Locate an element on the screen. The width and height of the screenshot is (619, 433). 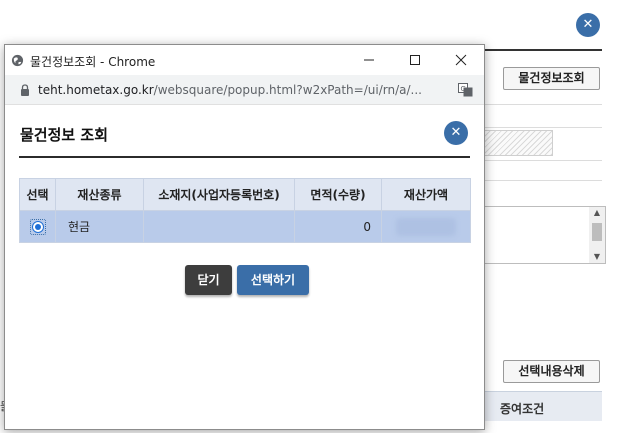
column-header-area: 면적(수량) is located at coordinates (338, 194).